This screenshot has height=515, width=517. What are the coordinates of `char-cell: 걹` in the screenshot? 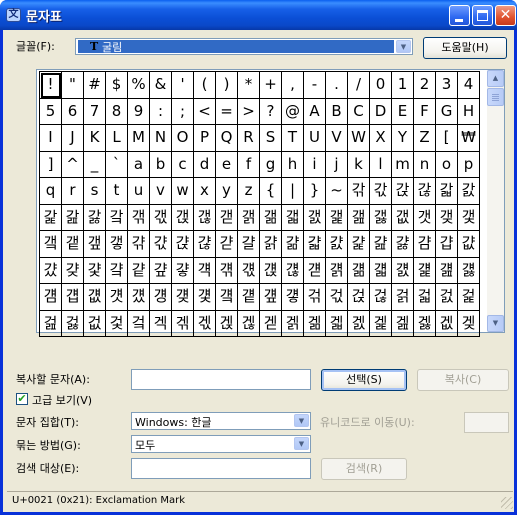 It's located at (403, 297).